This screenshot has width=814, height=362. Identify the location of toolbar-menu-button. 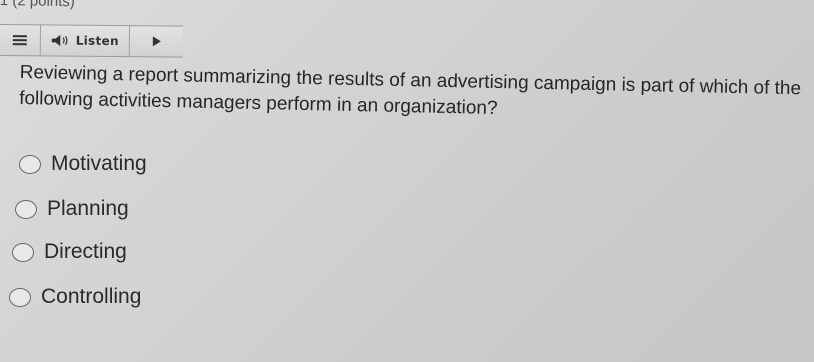
(20, 40).